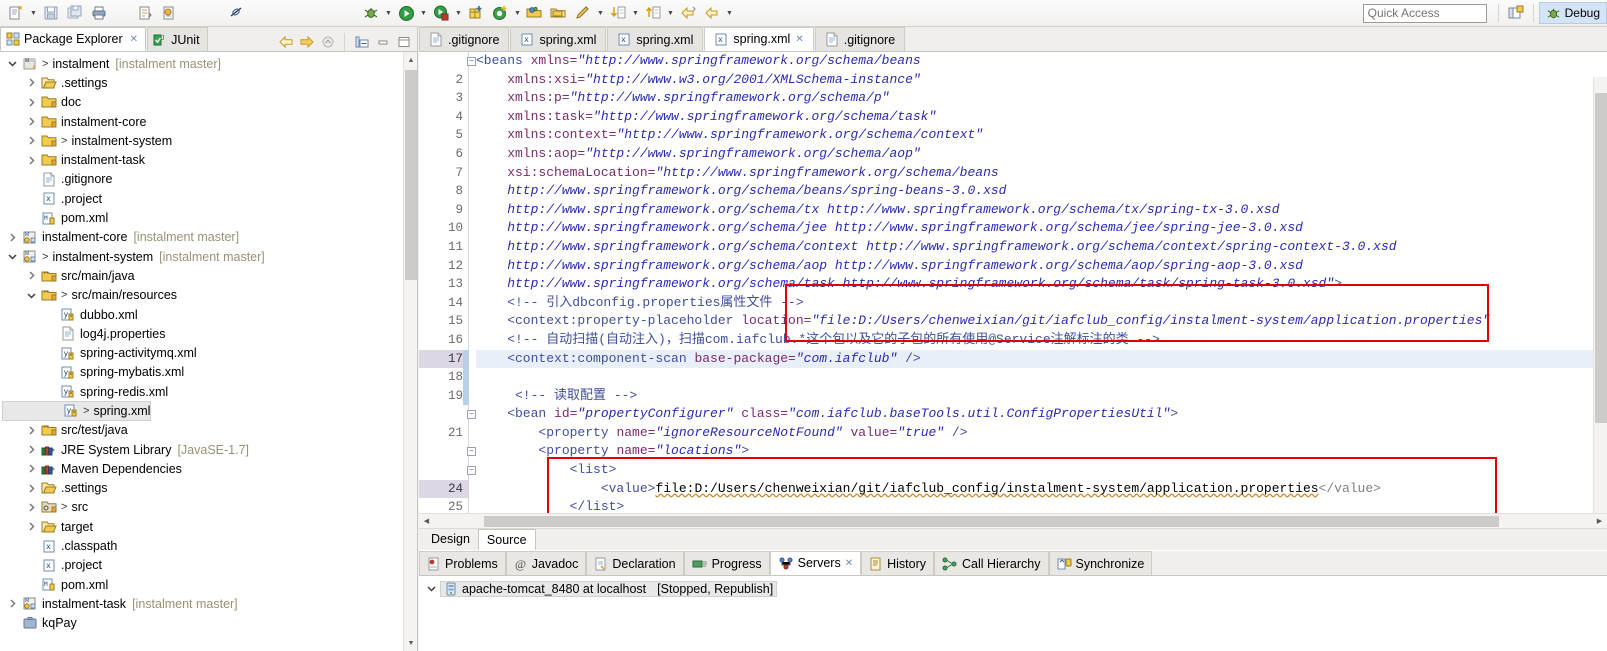 This screenshot has height=651, width=1607. Describe the element at coordinates (382, 41) in the screenshot. I see `minimize-icon` at that location.